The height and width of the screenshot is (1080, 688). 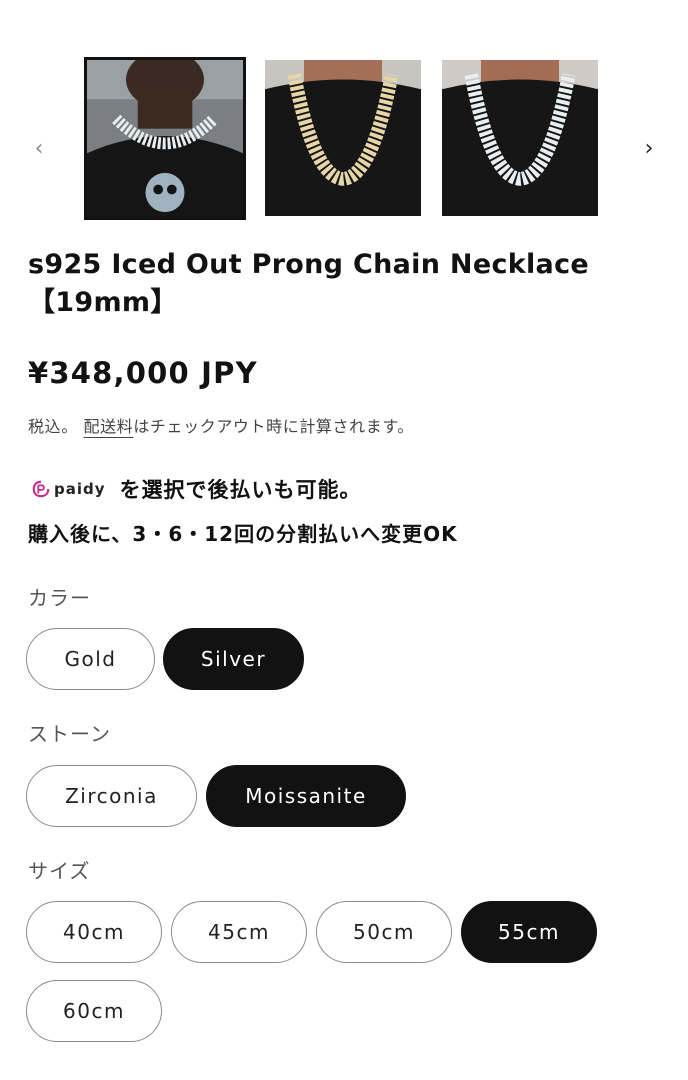 What do you see at coordinates (103, 302) in the screenshot?
I see `product-title-line2: 【19mm】` at bounding box center [103, 302].